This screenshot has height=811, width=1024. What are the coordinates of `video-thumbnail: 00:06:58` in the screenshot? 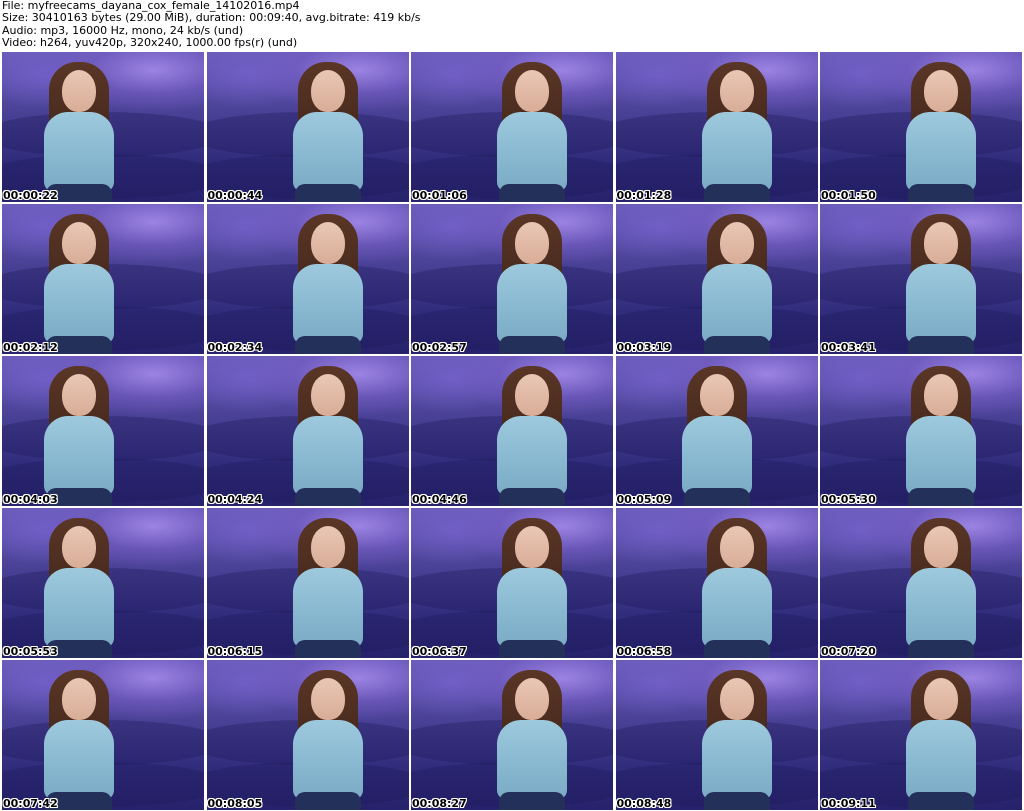 It's located at (716, 583).